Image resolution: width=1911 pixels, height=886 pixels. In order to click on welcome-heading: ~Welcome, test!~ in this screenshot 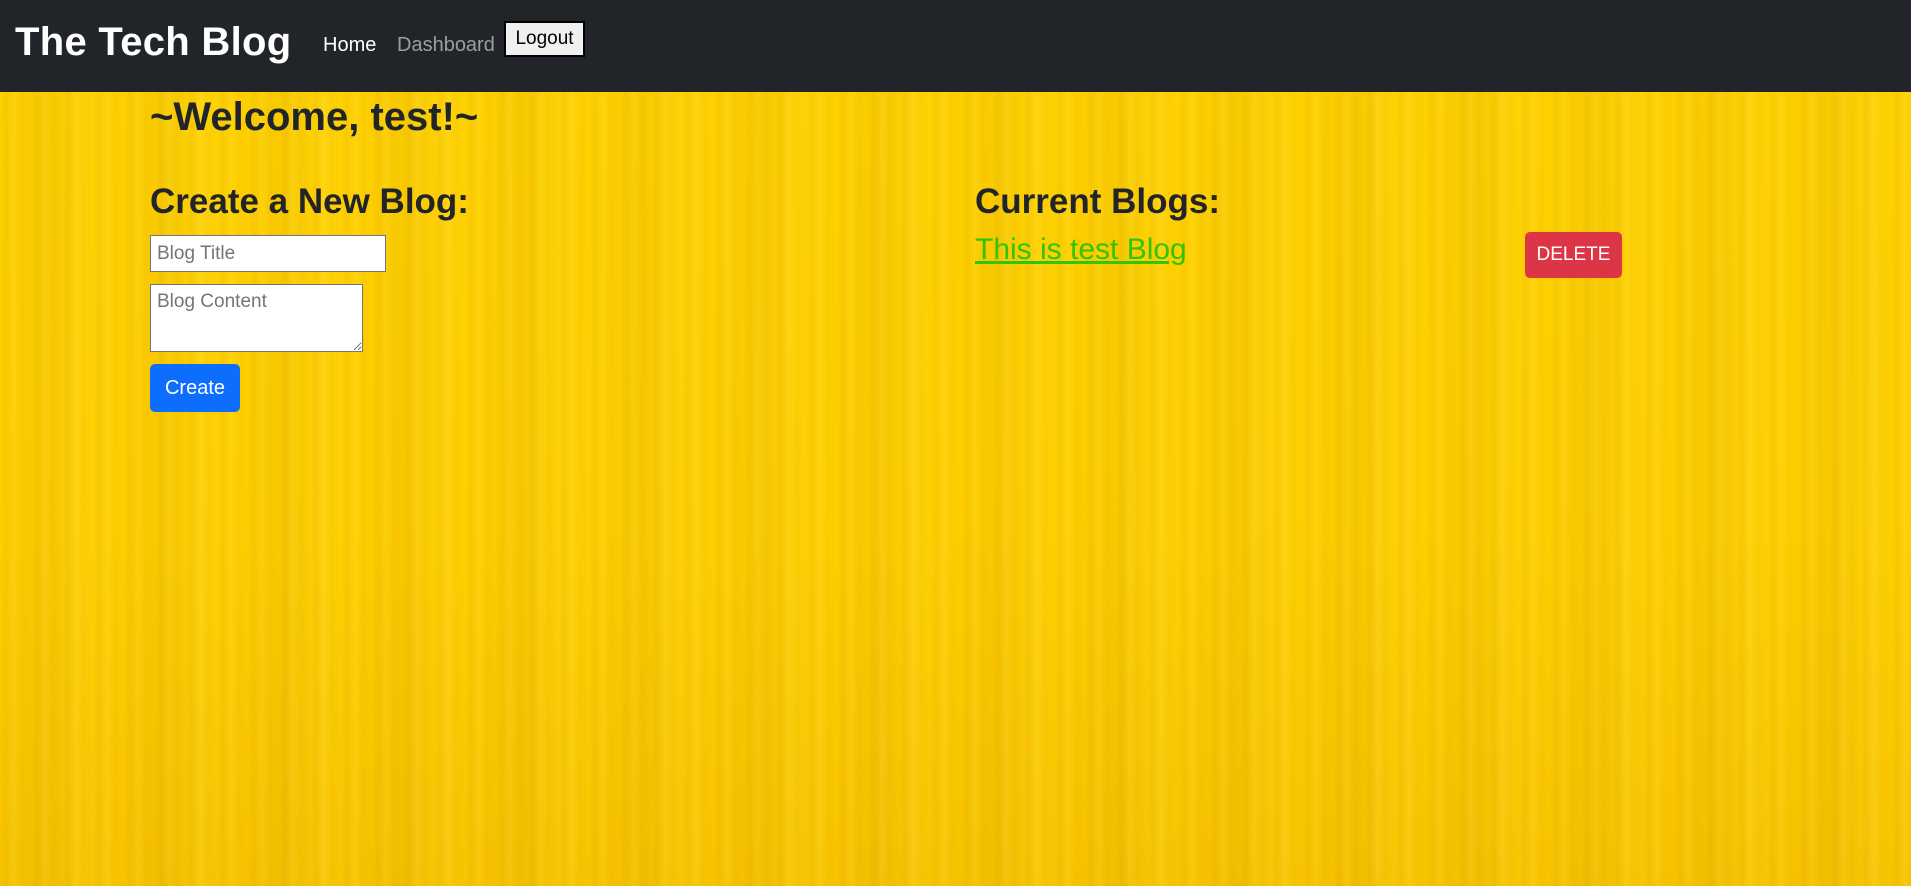, I will do `click(314, 117)`.